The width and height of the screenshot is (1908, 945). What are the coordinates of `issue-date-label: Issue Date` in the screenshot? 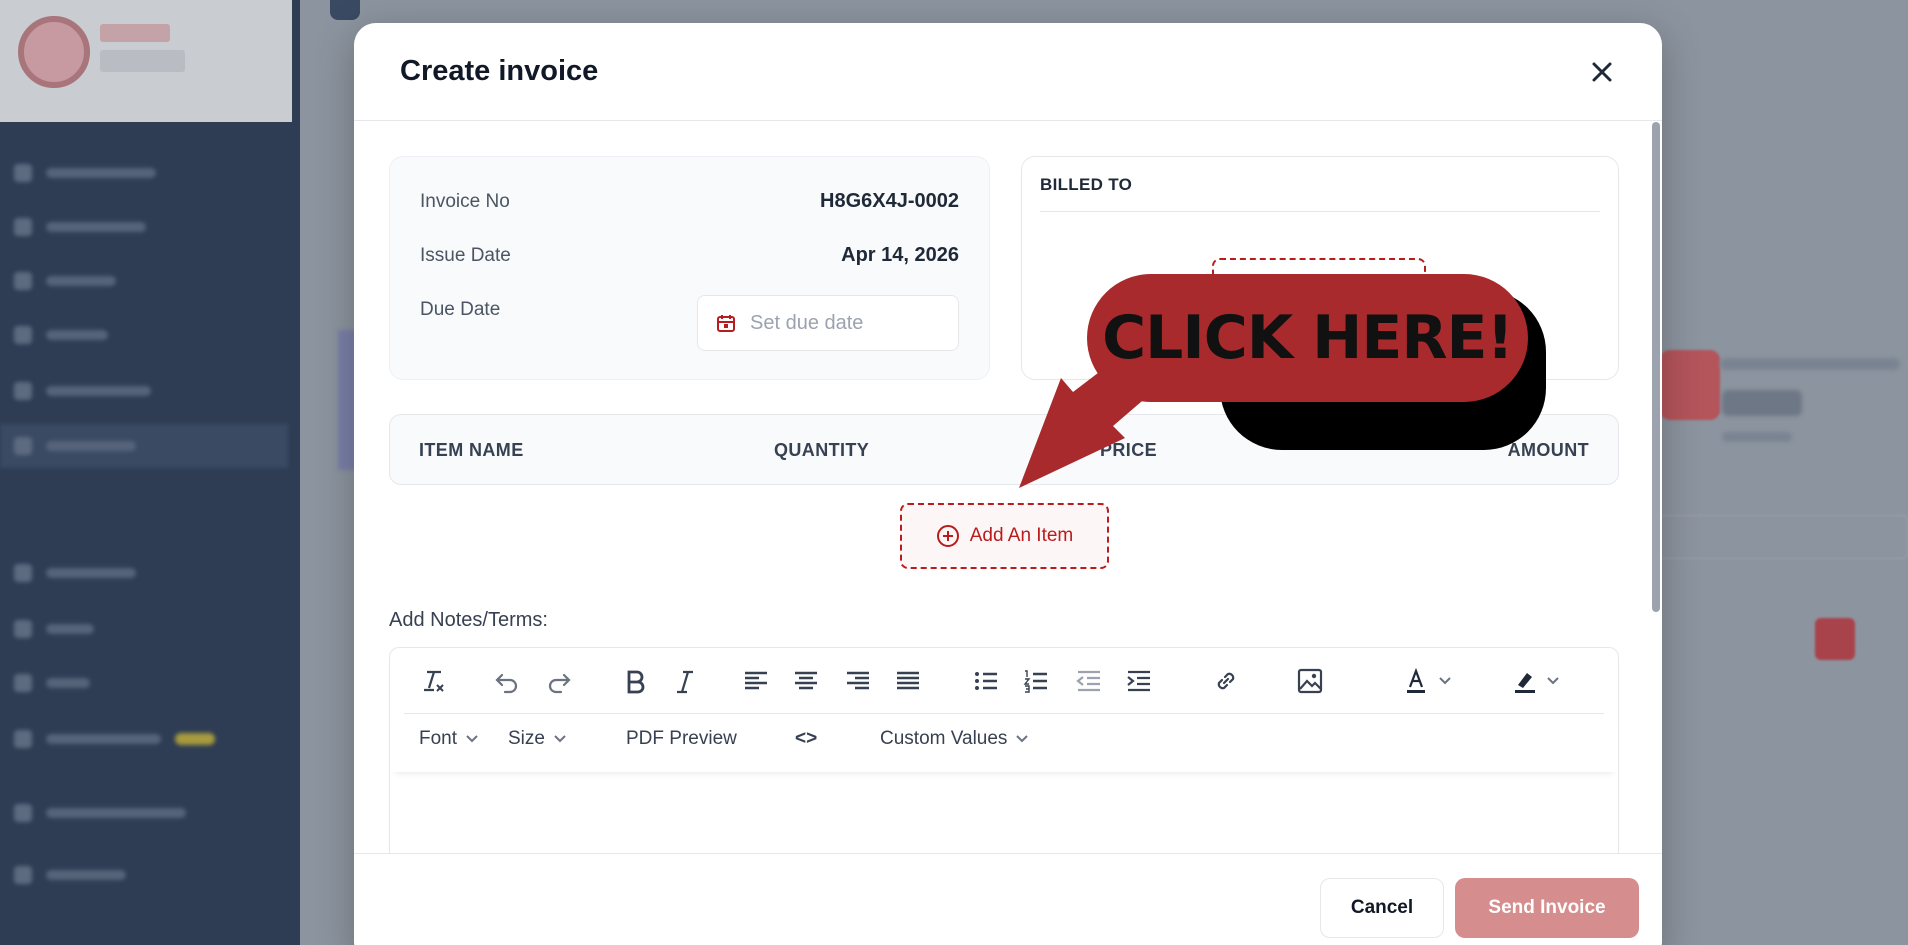 It's located at (465, 255).